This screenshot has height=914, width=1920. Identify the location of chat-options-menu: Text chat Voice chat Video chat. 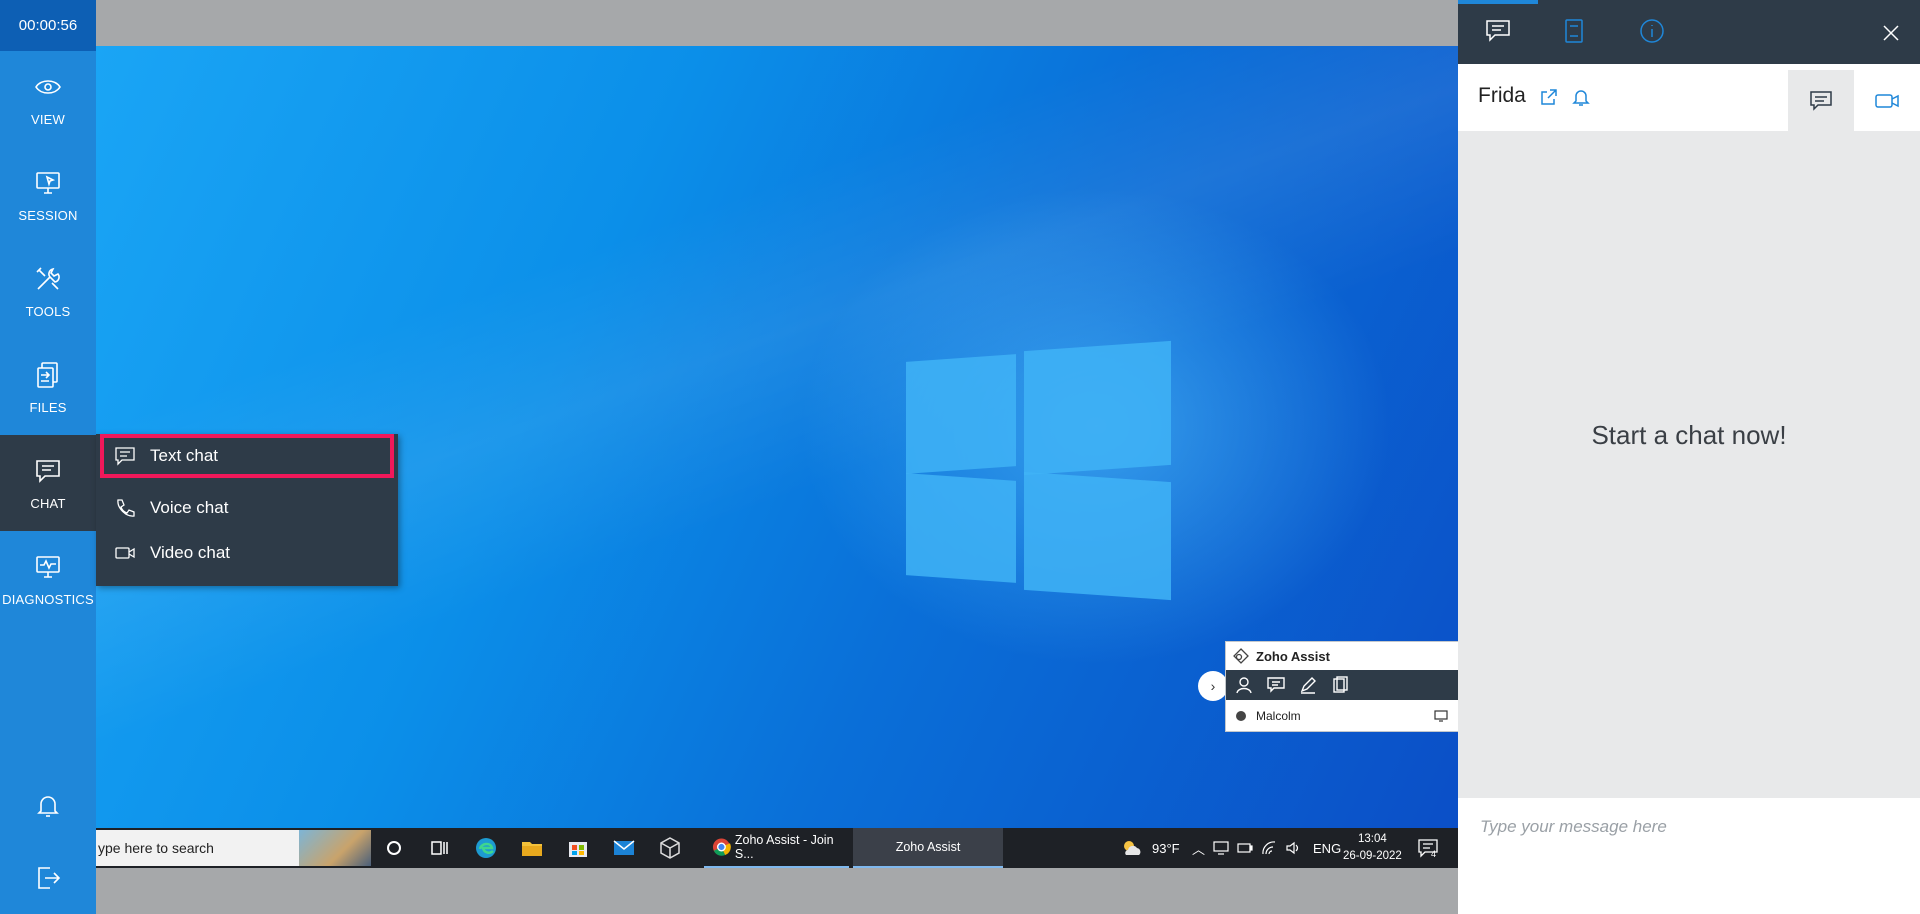
(247, 510).